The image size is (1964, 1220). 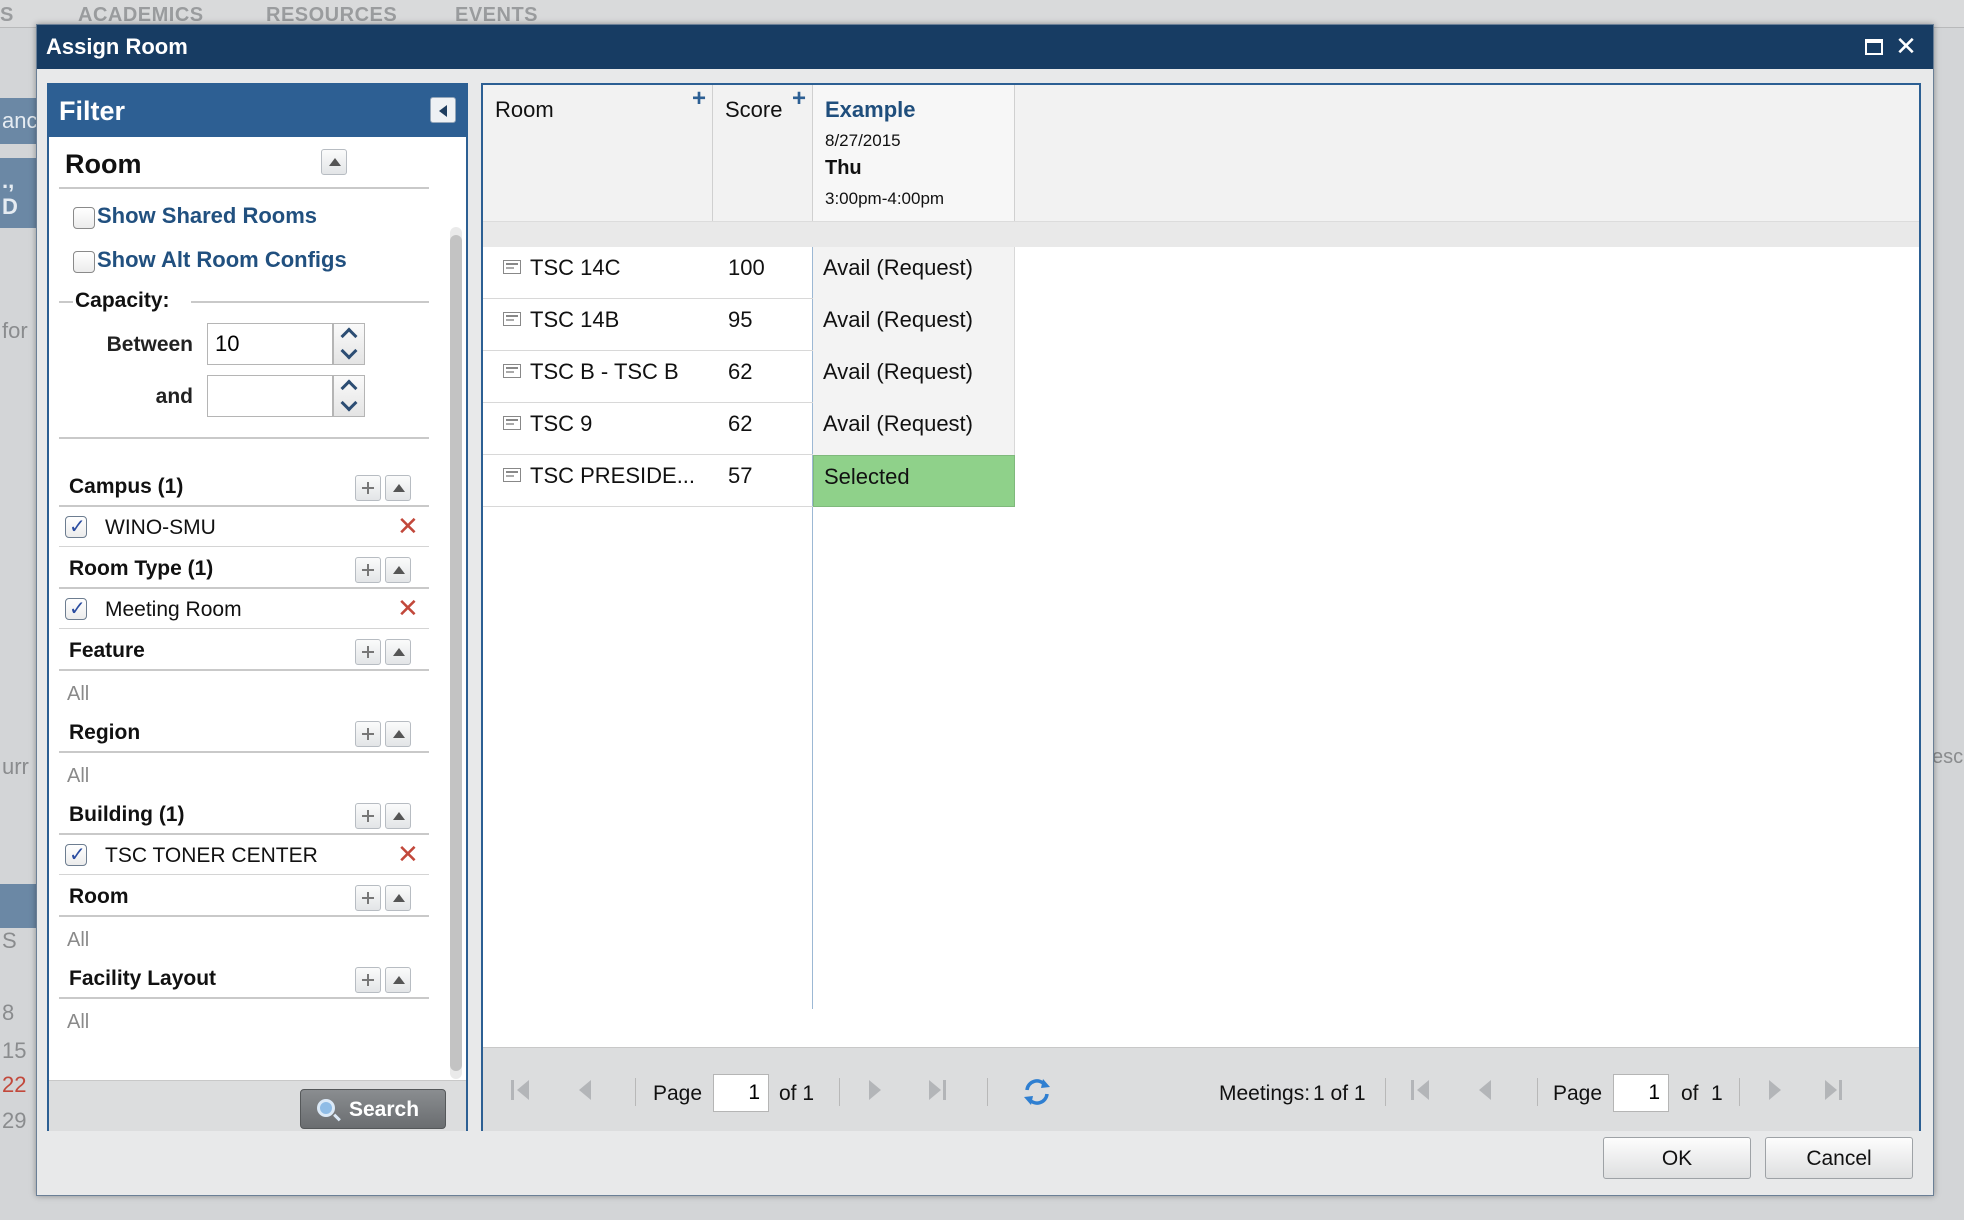 I want to click on region-all-text: All, so click(x=78, y=776).